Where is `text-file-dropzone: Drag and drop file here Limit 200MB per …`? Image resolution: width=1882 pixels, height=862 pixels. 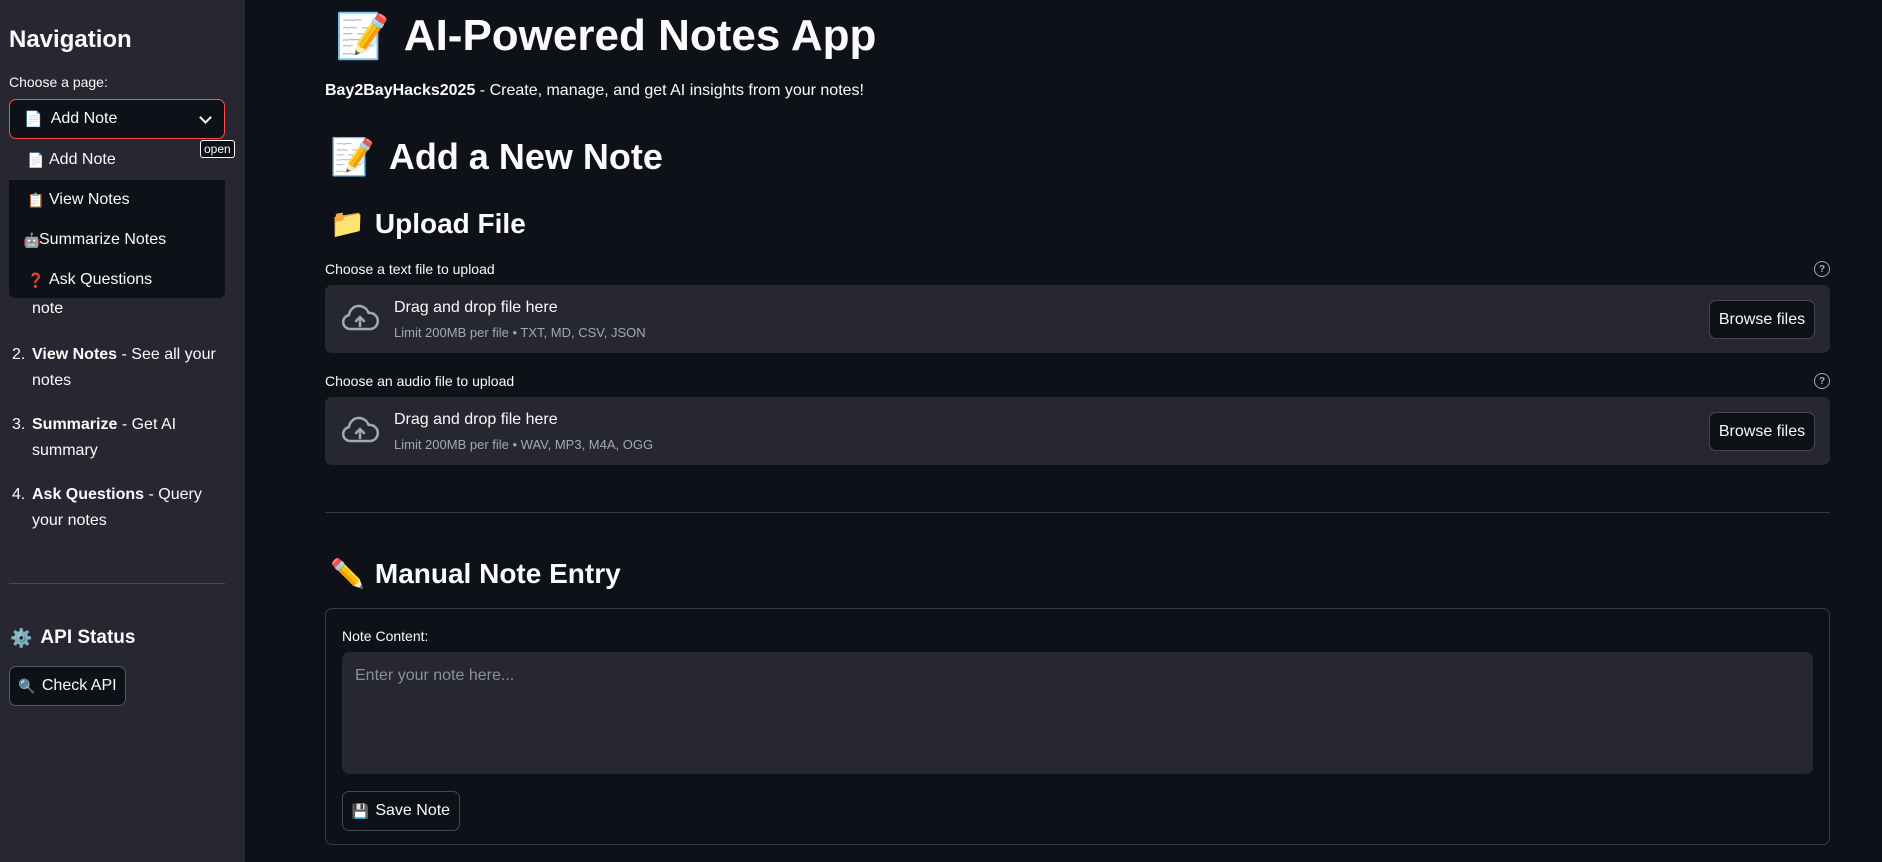
text-file-dropzone: Drag and drop file here Limit 200MB per … is located at coordinates (1077, 319).